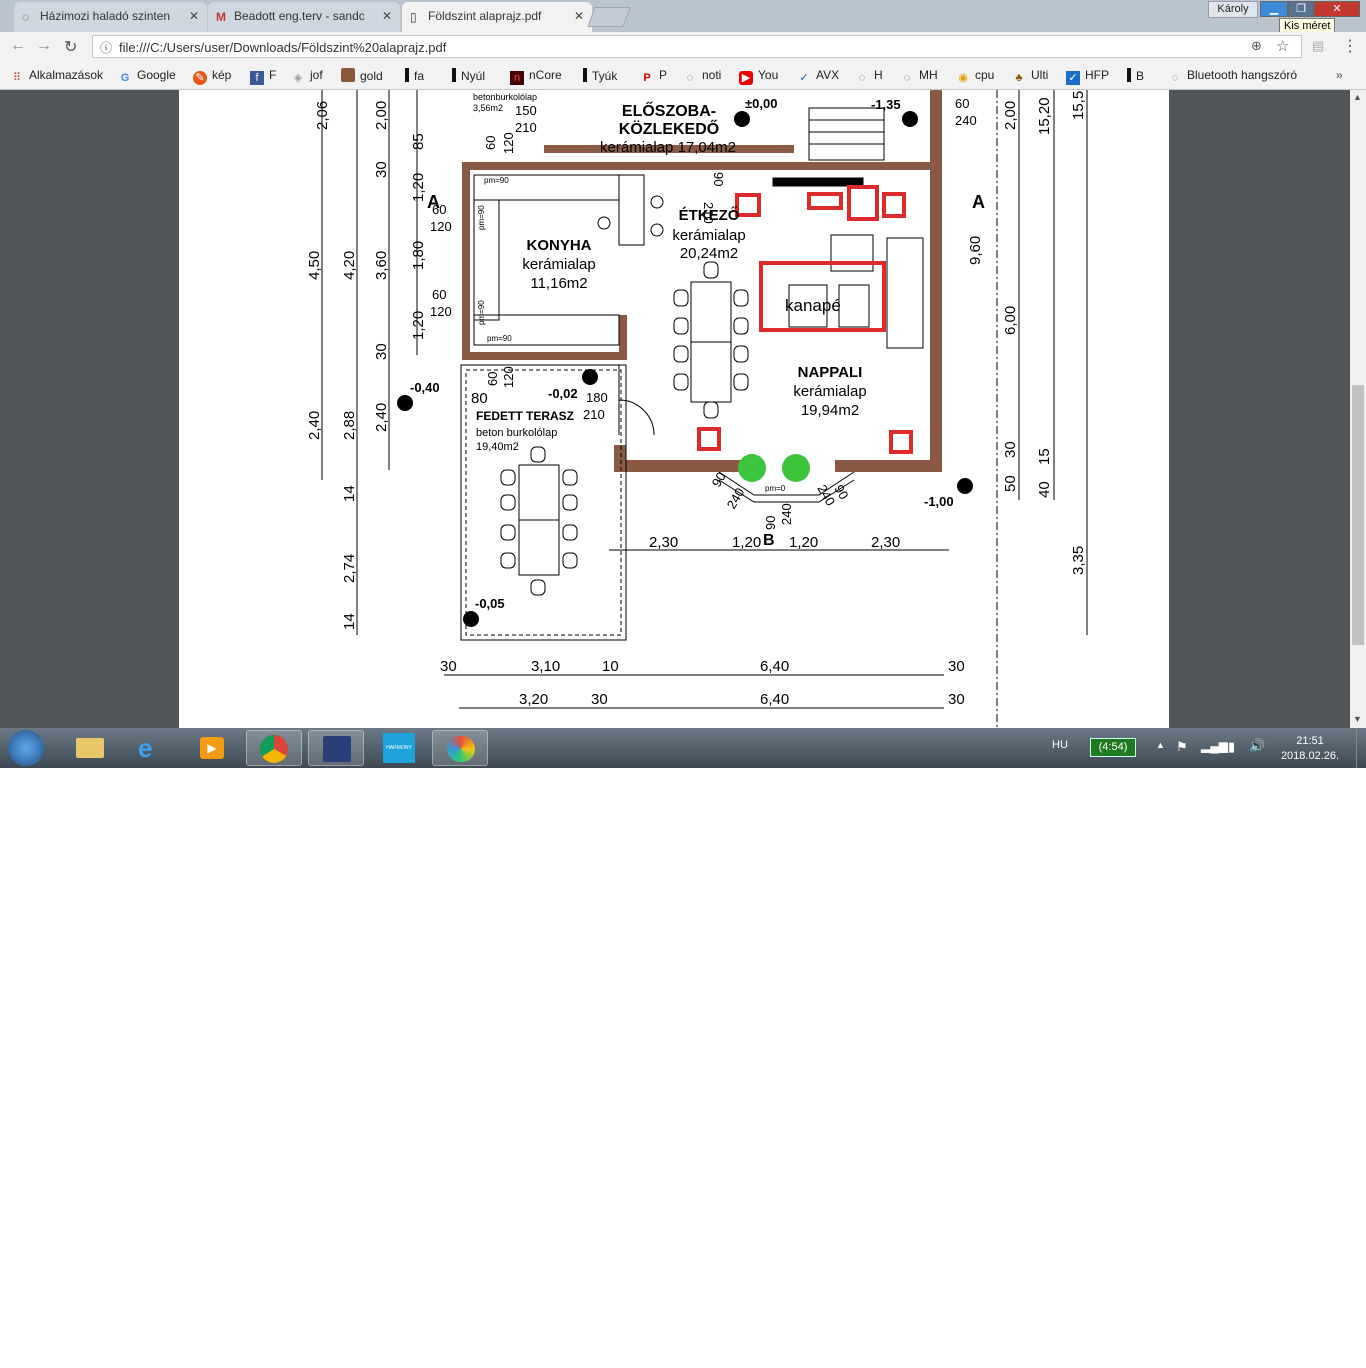  Describe the element at coordinates (1256, 46) in the screenshot. I see `zoom-icon: ⊕` at that location.